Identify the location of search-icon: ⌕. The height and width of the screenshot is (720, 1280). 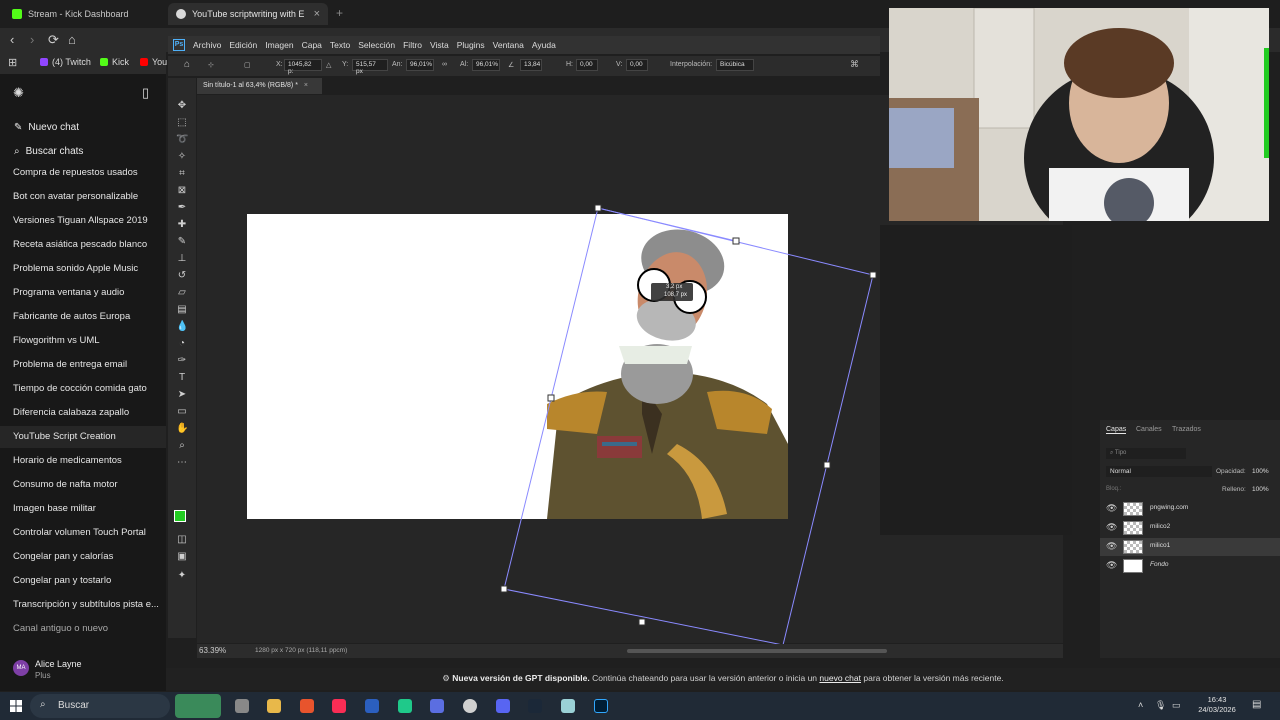
(43, 704).